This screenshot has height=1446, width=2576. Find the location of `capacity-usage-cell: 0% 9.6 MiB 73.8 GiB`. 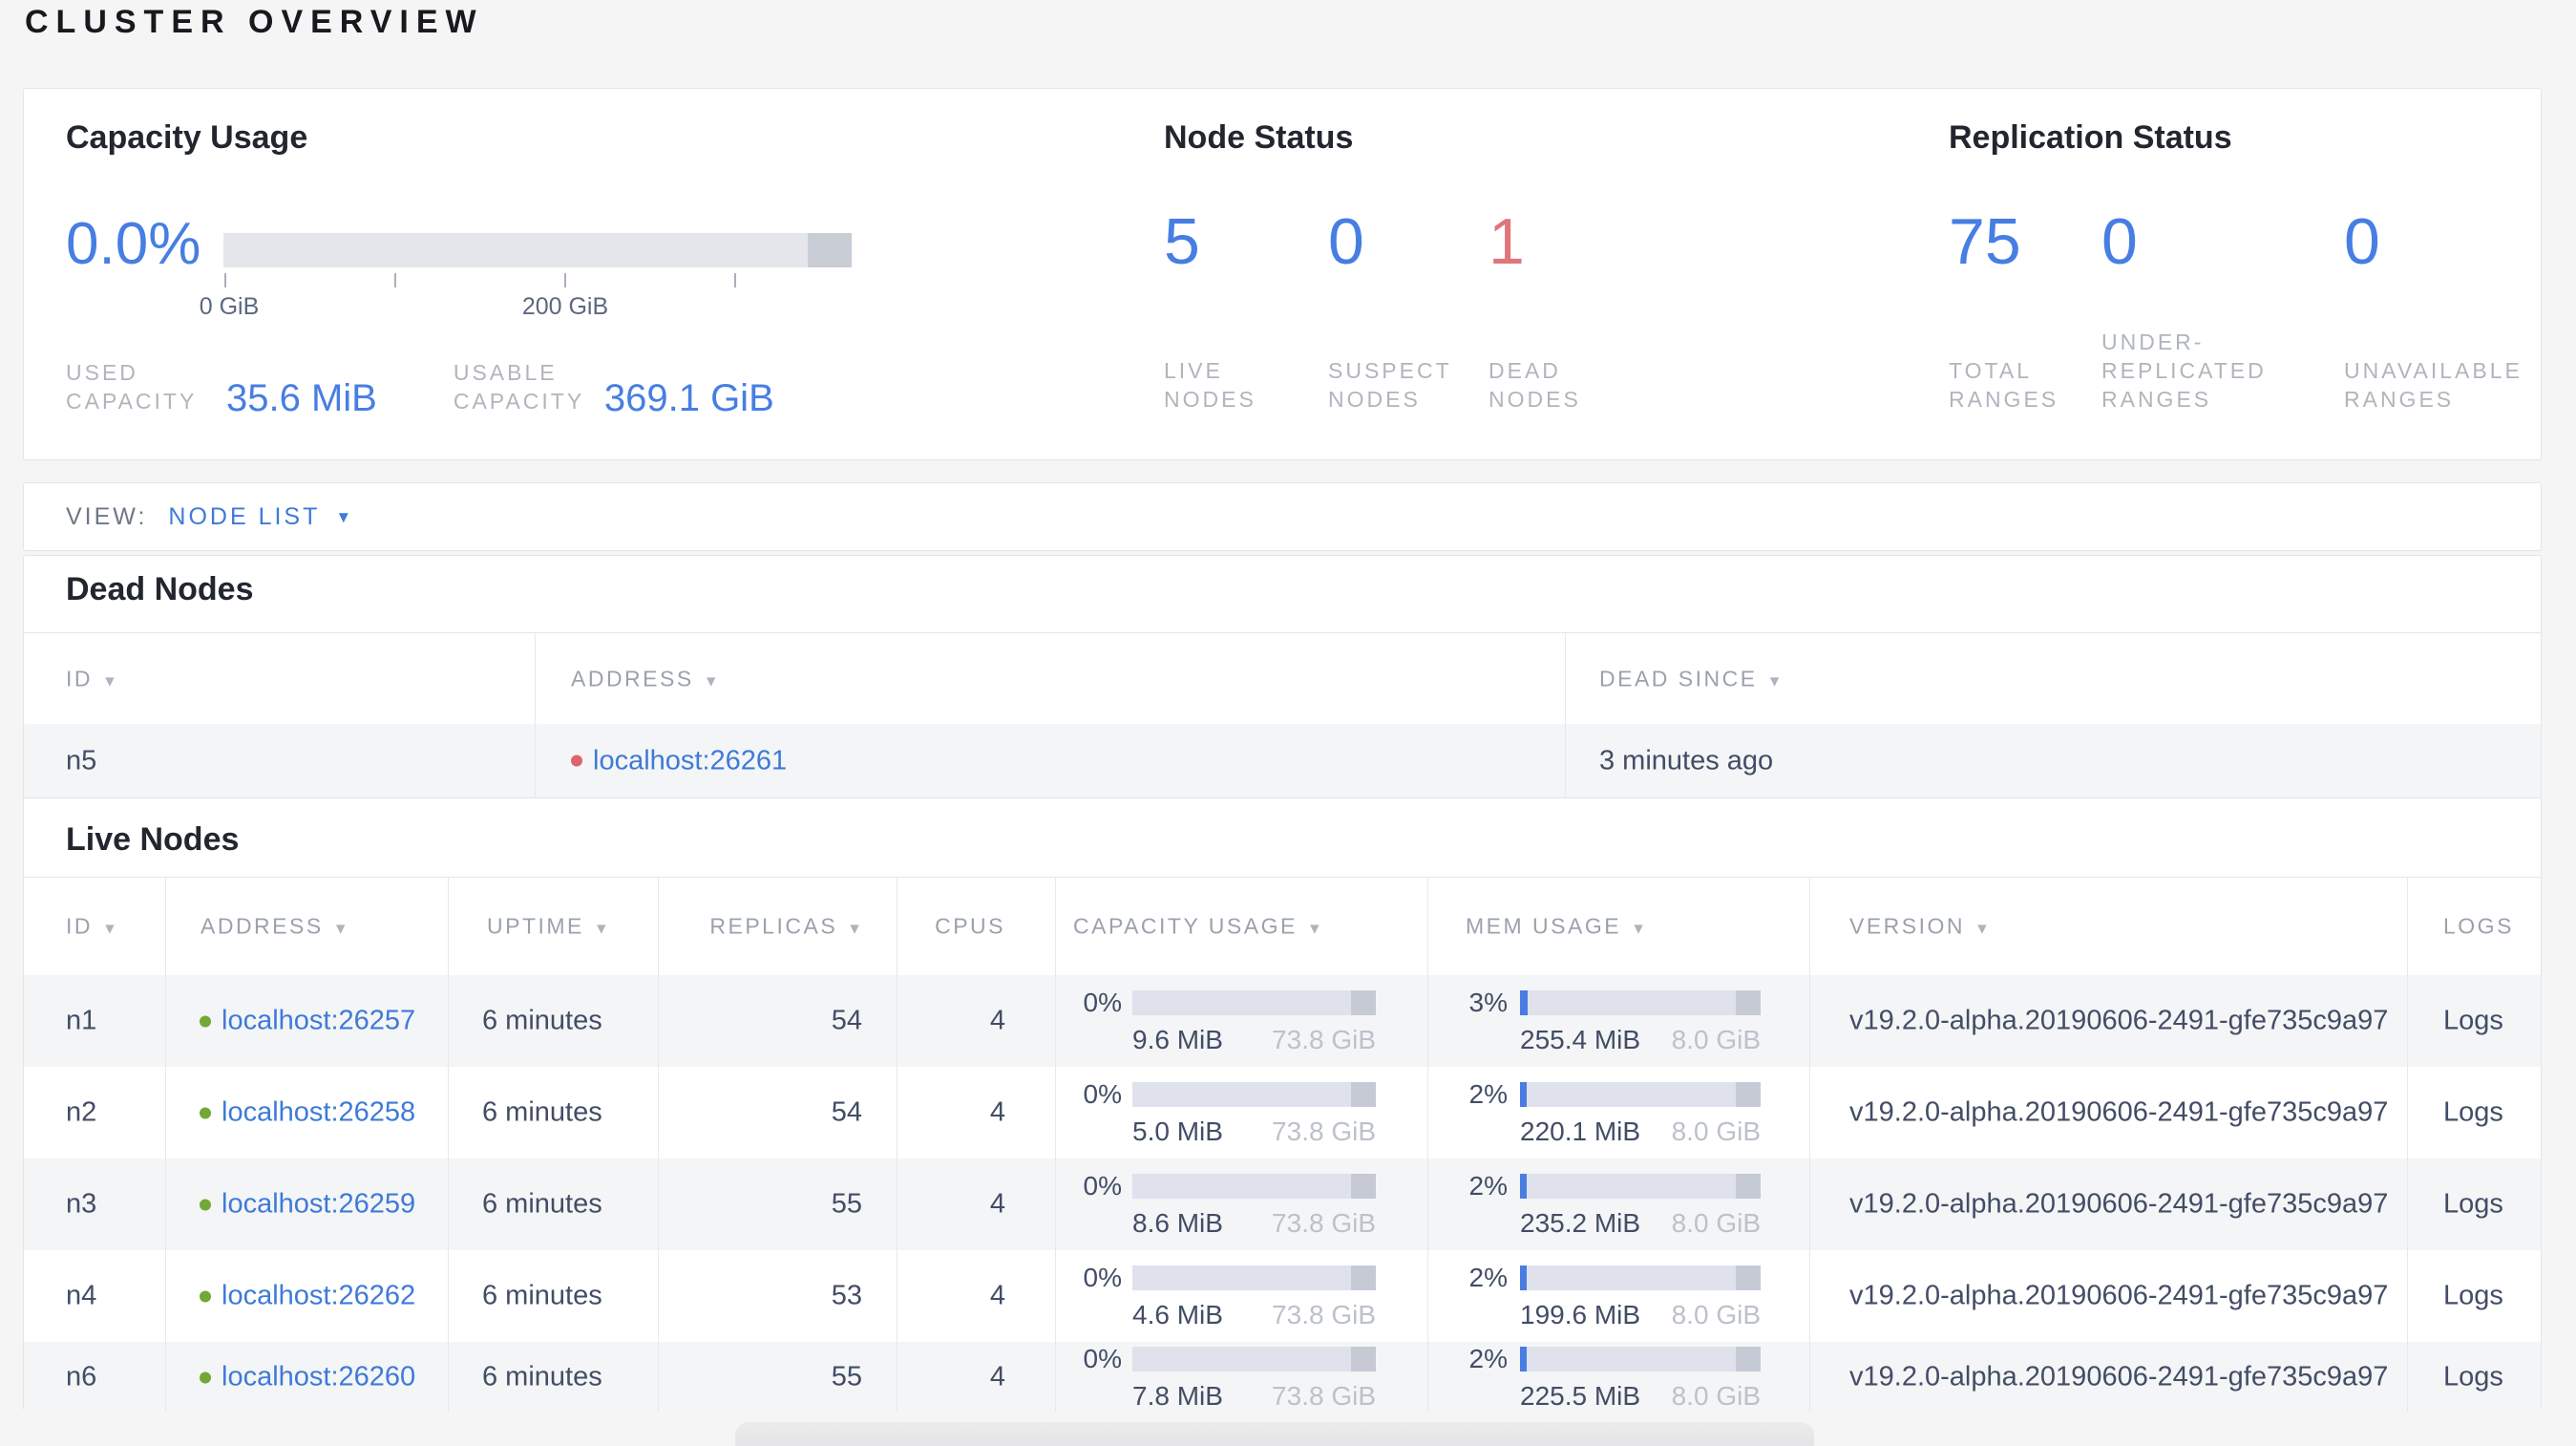

capacity-usage-cell: 0% 9.6 MiB 73.8 GiB is located at coordinates (1236, 1021).